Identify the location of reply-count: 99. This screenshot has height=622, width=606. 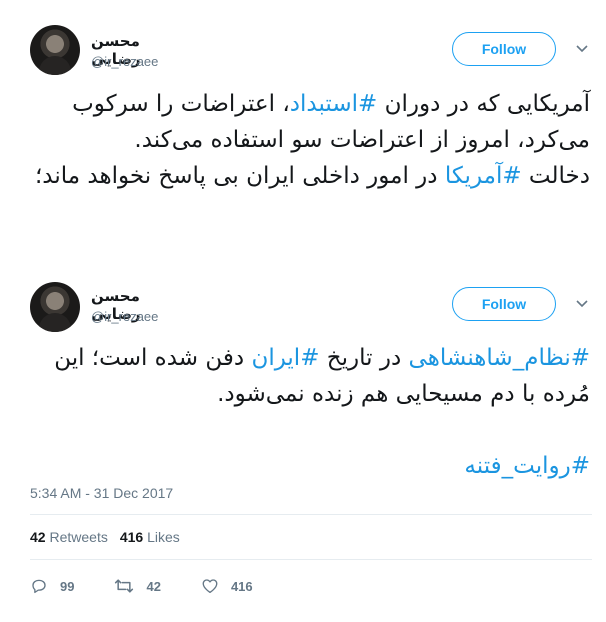
(67, 586).